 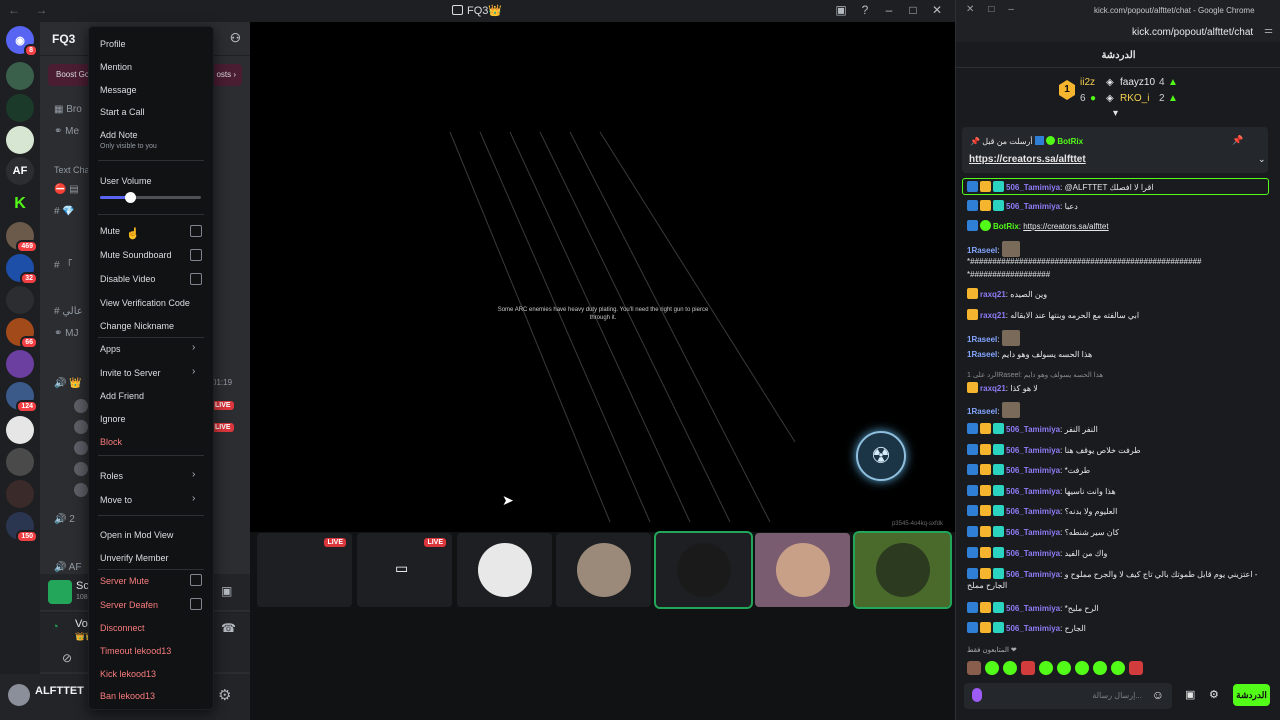 What do you see at coordinates (1068, 696) in the screenshot?
I see `chat-input: إرسال رسالة... ☺` at bounding box center [1068, 696].